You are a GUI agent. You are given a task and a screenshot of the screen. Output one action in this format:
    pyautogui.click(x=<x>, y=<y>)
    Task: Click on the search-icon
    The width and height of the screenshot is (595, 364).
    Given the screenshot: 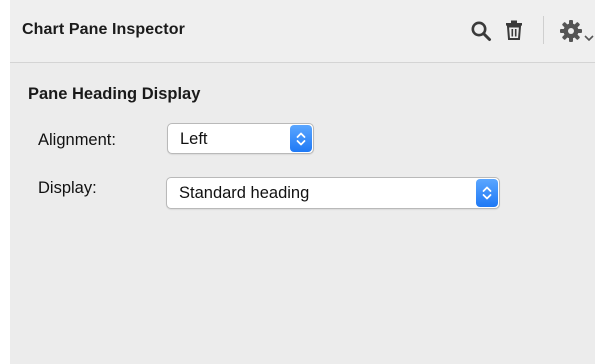 What is the action you would take?
    pyautogui.click(x=481, y=31)
    